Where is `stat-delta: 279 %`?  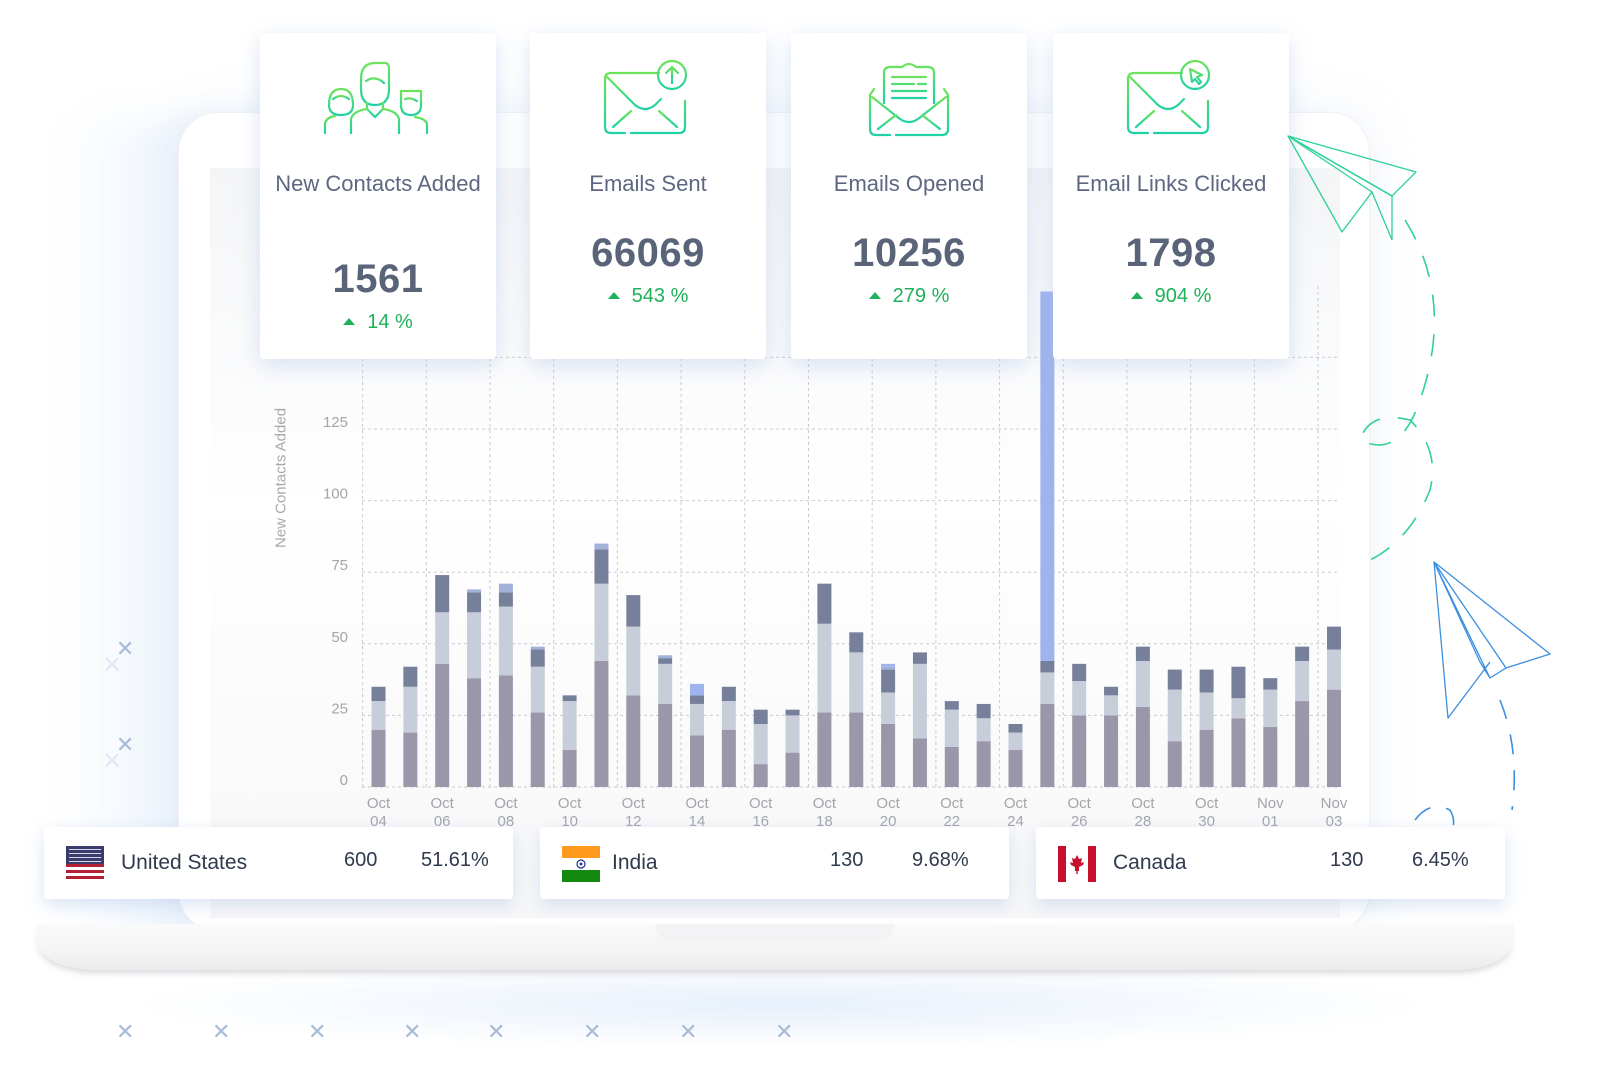 stat-delta: 279 % is located at coordinates (909, 296).